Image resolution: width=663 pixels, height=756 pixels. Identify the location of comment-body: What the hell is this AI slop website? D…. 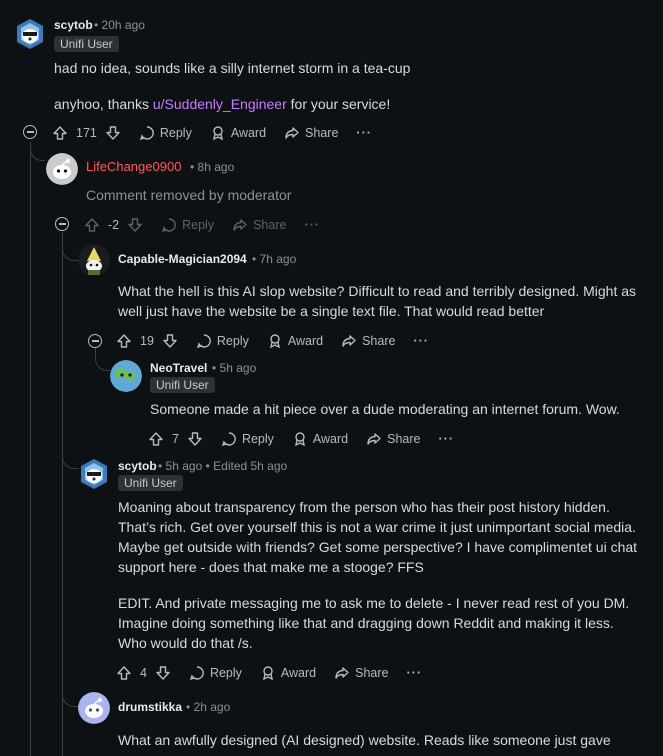
(377, 301).